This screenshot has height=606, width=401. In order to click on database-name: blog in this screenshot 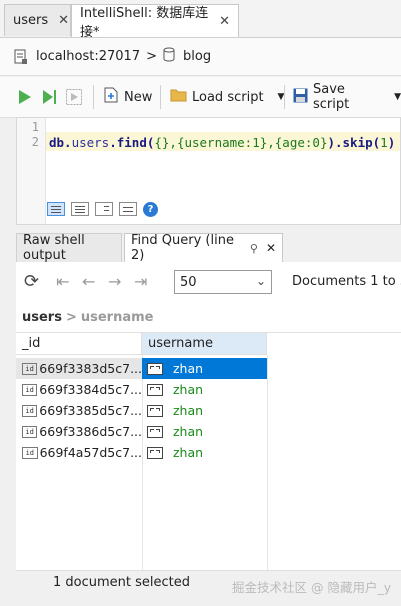, I will do `click(197, 56)`.